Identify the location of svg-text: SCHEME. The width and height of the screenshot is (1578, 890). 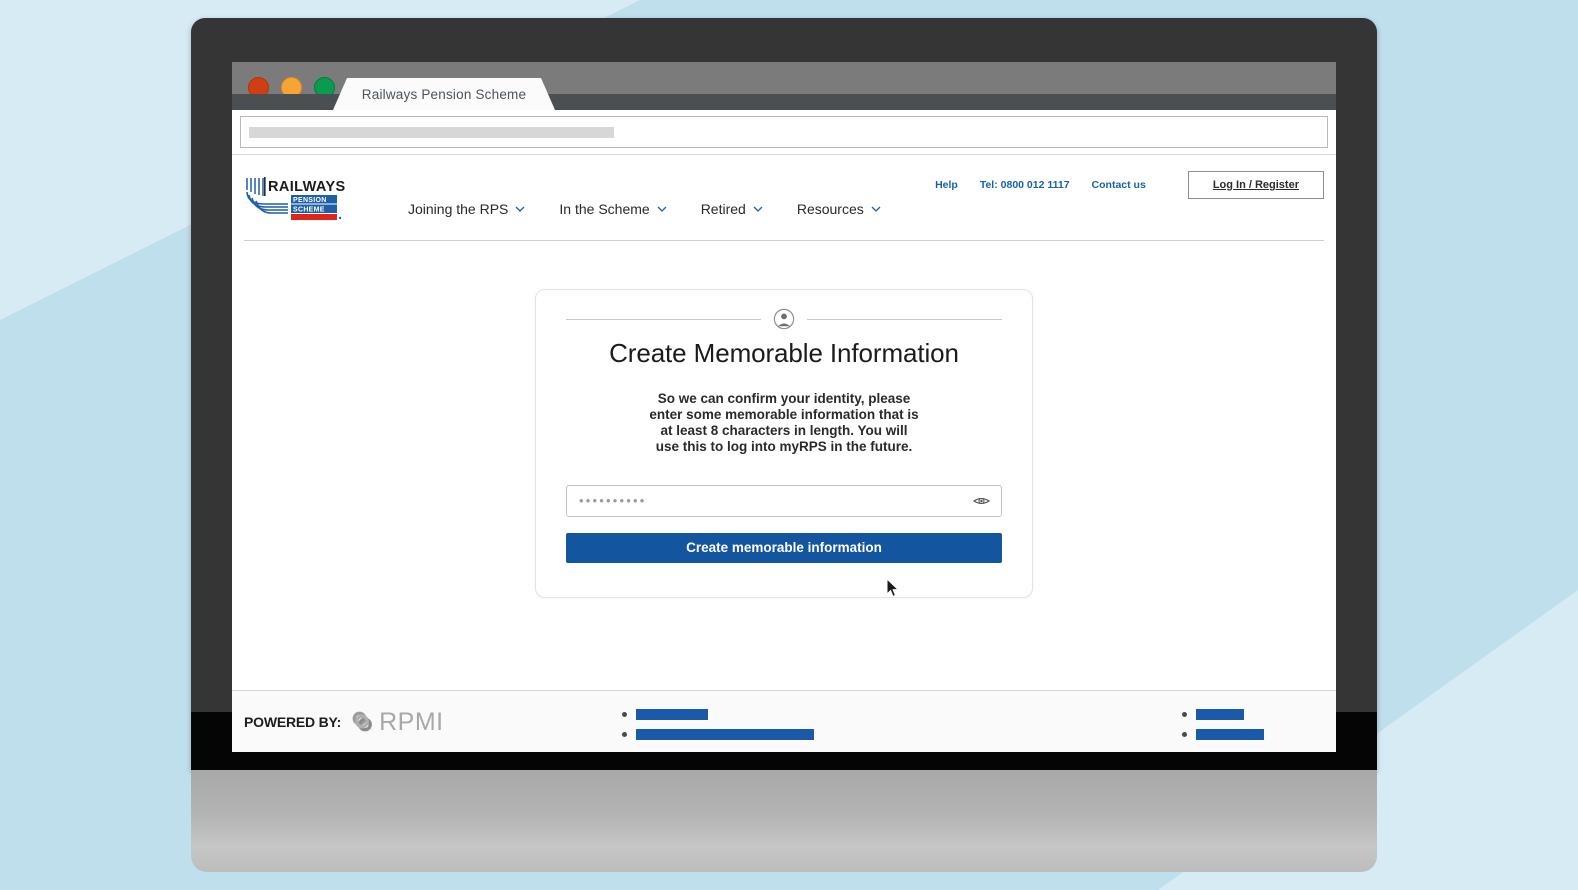
(309, 210).